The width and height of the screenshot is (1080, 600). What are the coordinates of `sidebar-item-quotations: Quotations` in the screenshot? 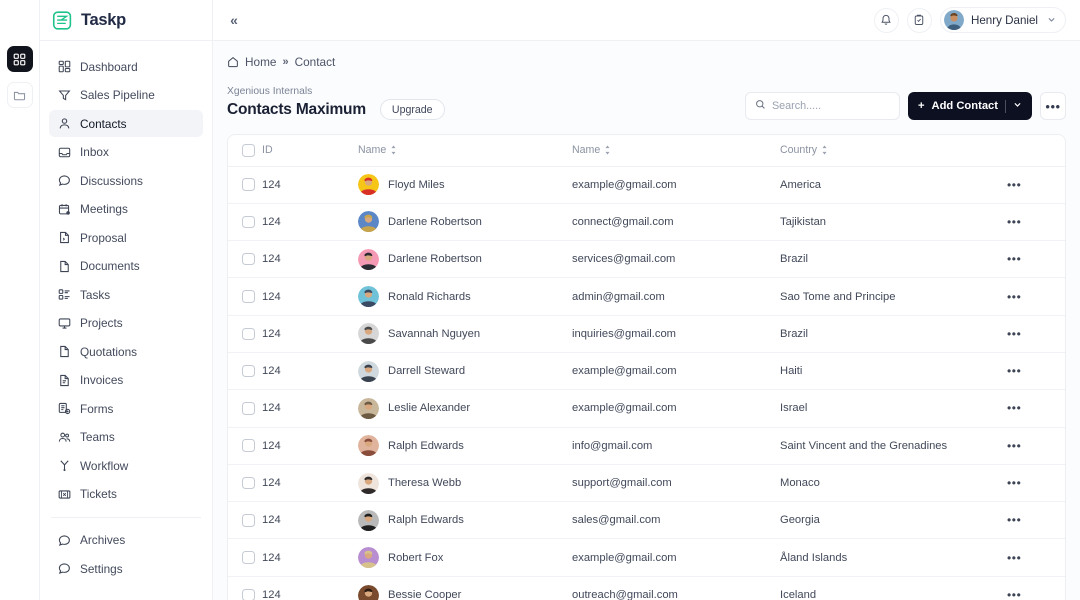 It's located at (126, 351).